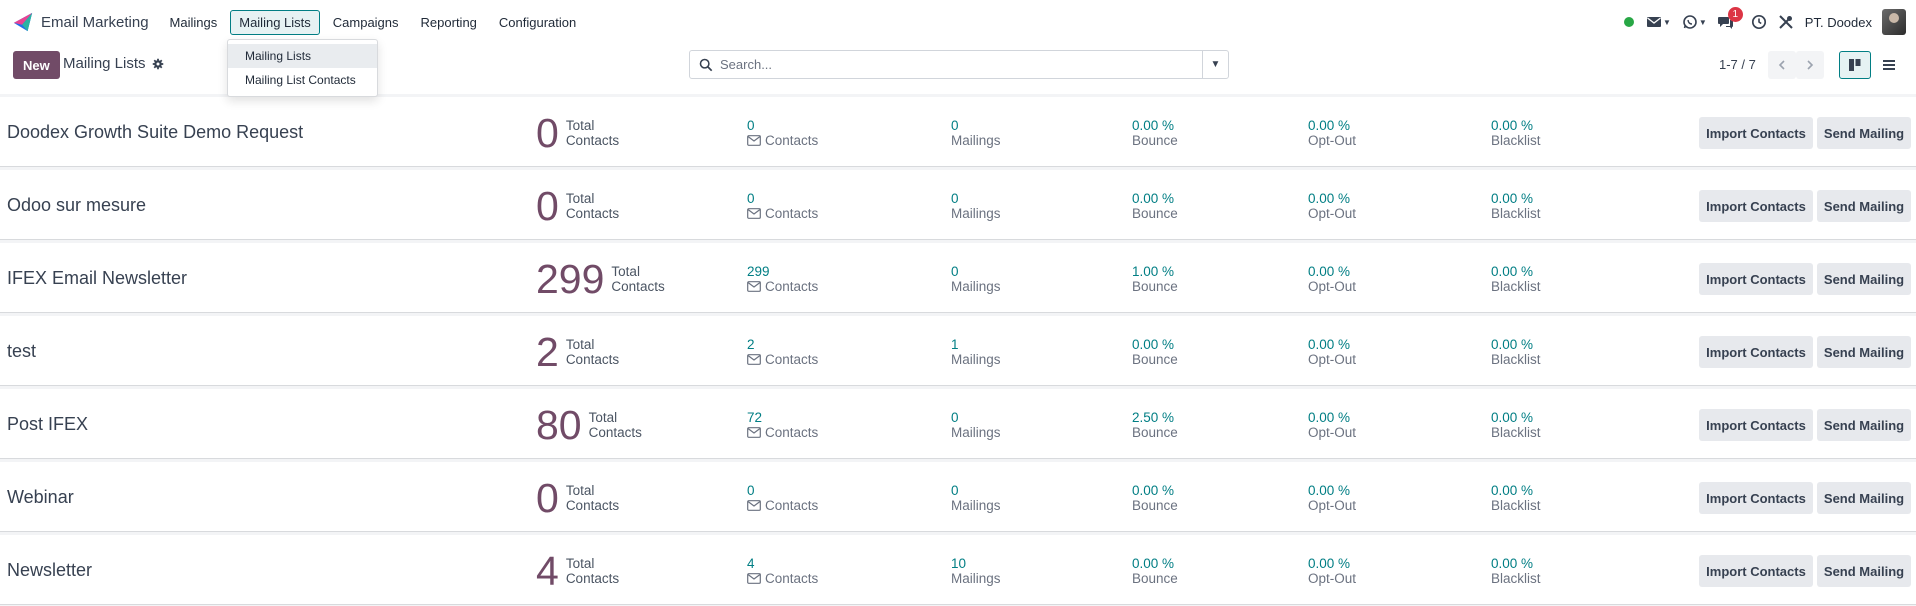  What do you see at coordinates (302, 80) in the screenshot?
I see `dropdown-item-mailing-list-contacts: Mailing List Contacts` at bounding box center [302, 80].